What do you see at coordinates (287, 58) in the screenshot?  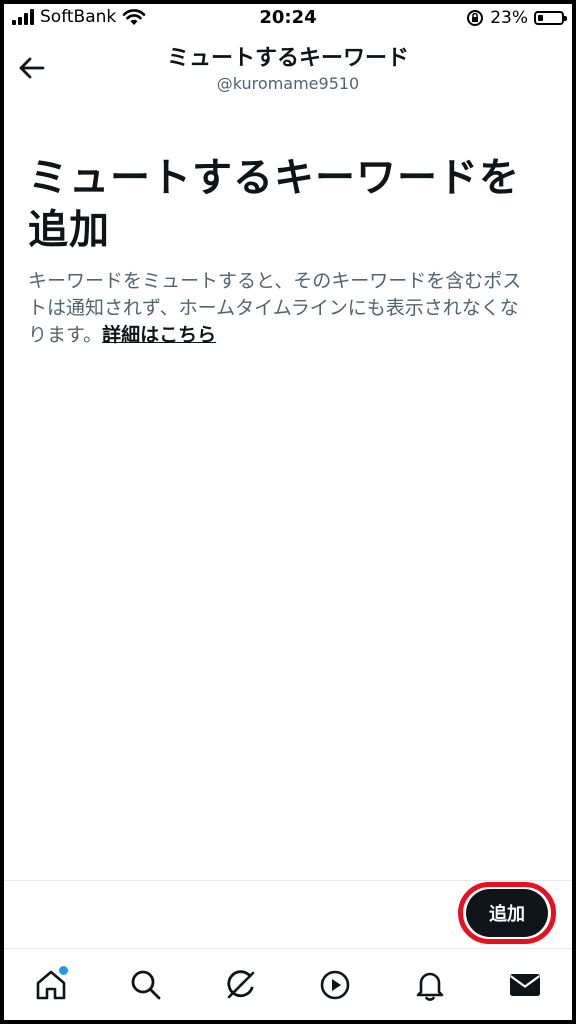 I see `page-title: ミュートするキーワード` at bounding box center [287, 58].